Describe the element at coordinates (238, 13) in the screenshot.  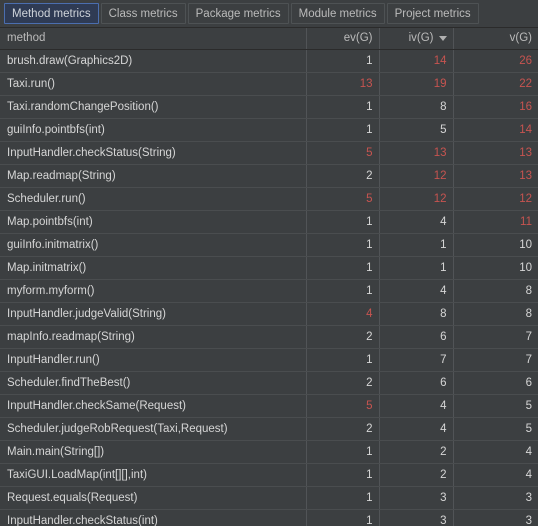
I see `tab-package-metrics: Package metrics` at that location.